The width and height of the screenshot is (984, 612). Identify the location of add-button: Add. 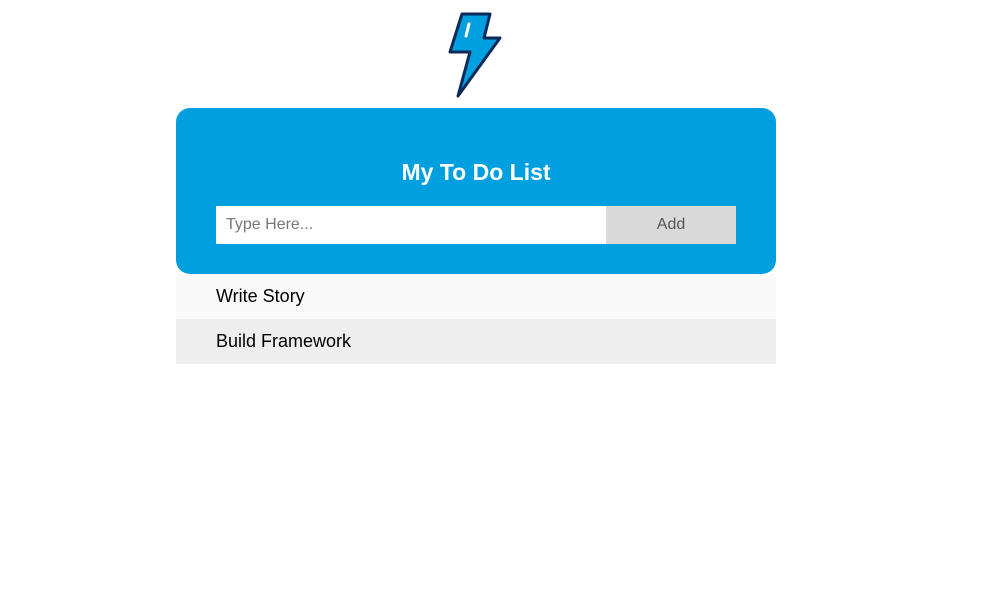
(671, 225).